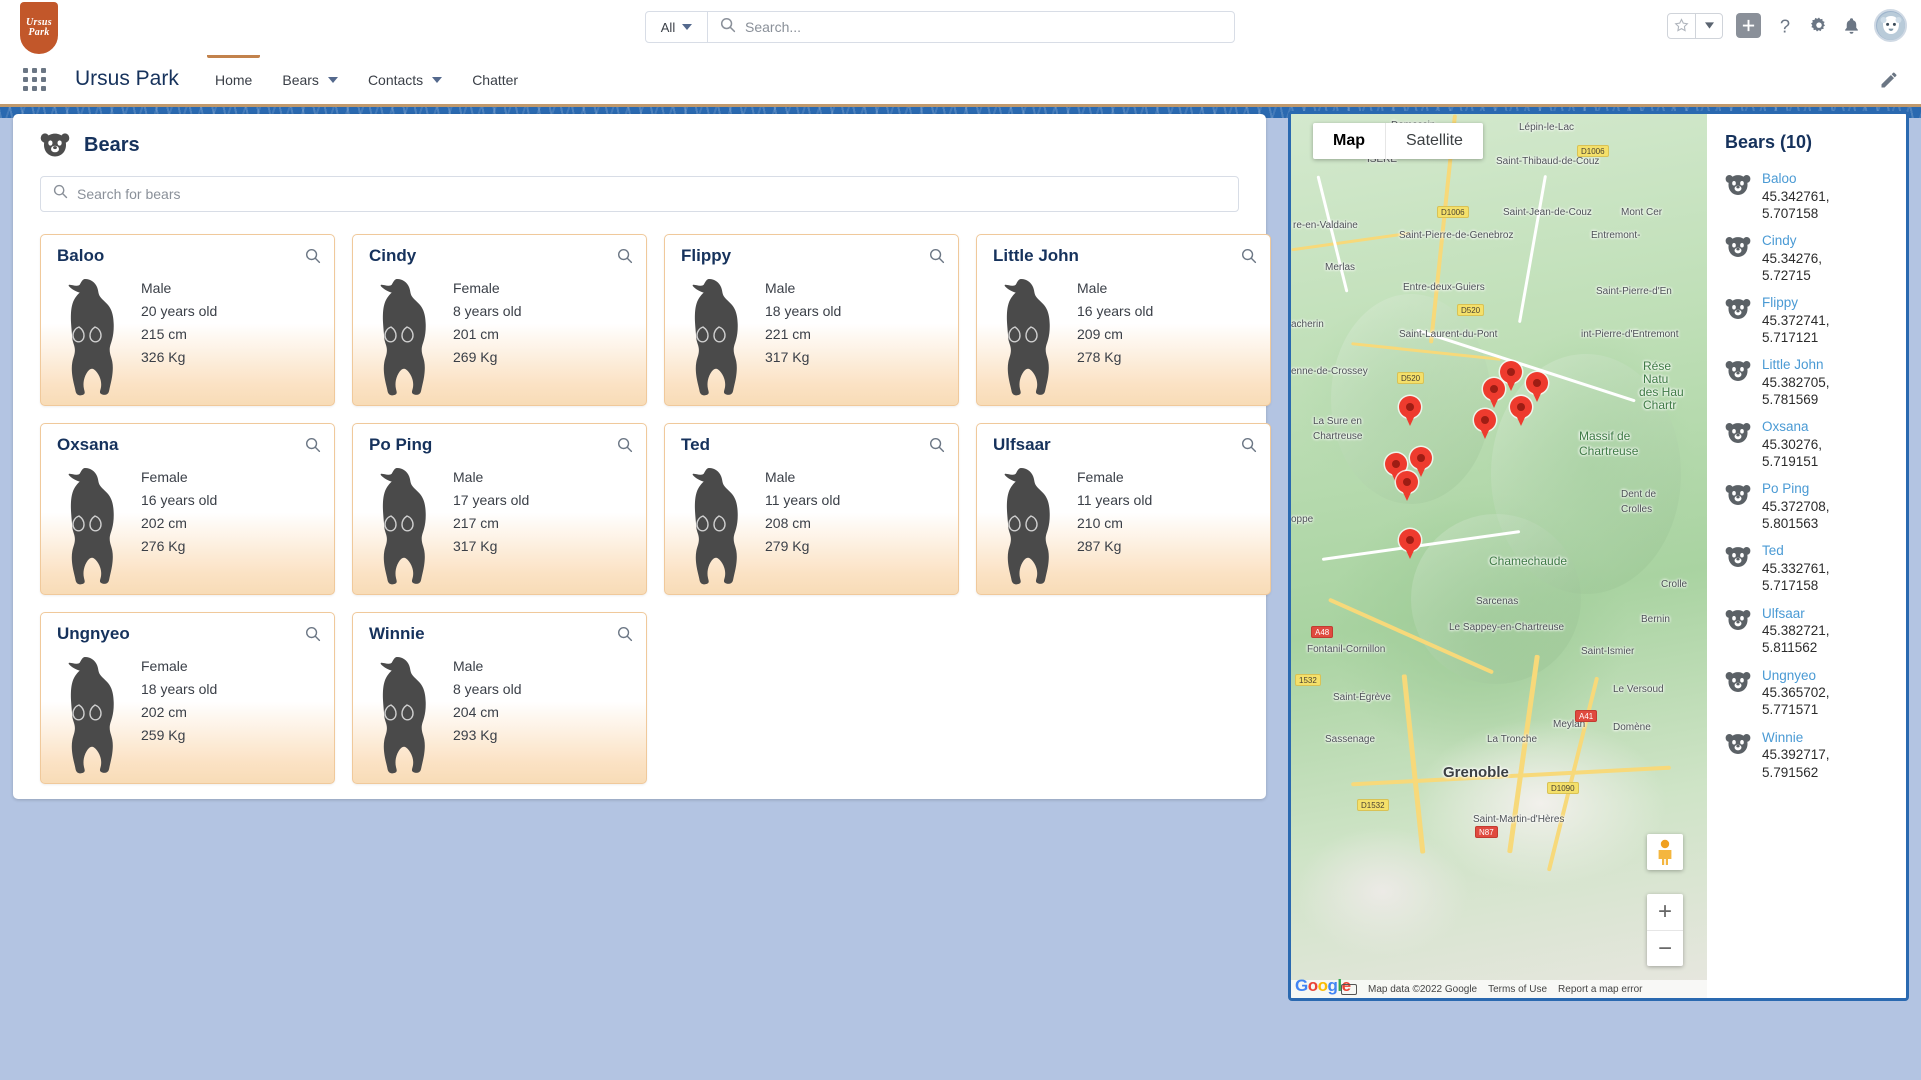  Describe the element at coordinates (405, 79) in the screenshot. I see `tab-contacts: Contacts` at that location.